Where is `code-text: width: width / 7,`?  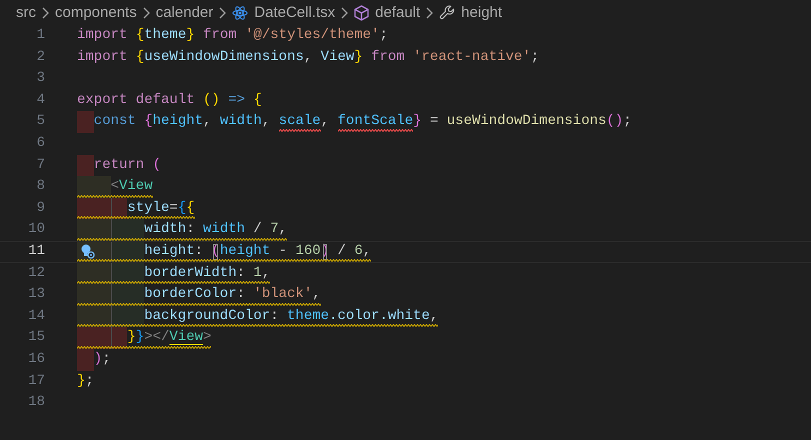
code-text: width: width / 7, is located at coordinates (216, 230).